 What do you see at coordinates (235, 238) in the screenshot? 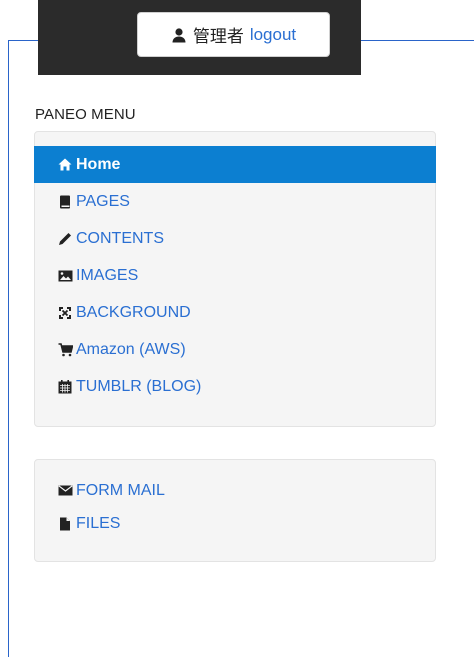
I see `nav-item-contents: CONTENTS` at bounding box center [235, 238].